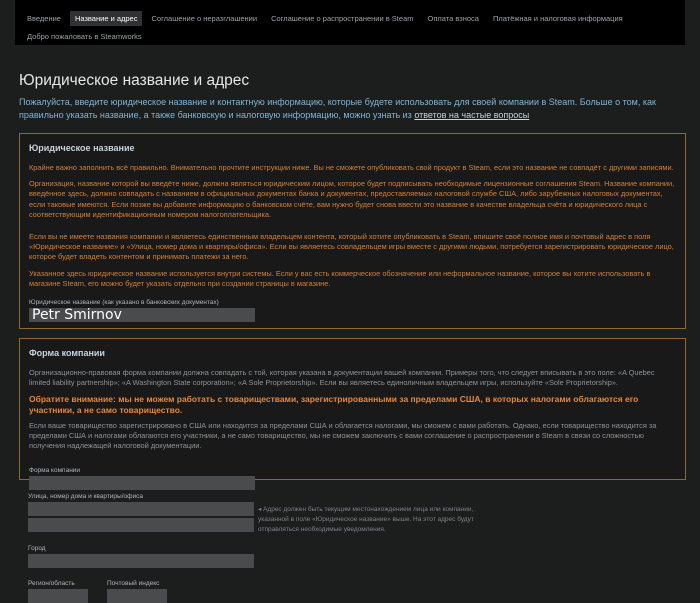  What do you see at coordinates (142, 483) in the screenshot?
I see `company-form-input` at bounding box center [142, 483].